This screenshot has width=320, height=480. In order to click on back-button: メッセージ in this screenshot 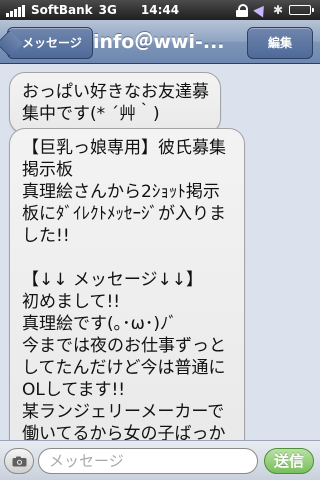, I will do `click(50, 43)`.